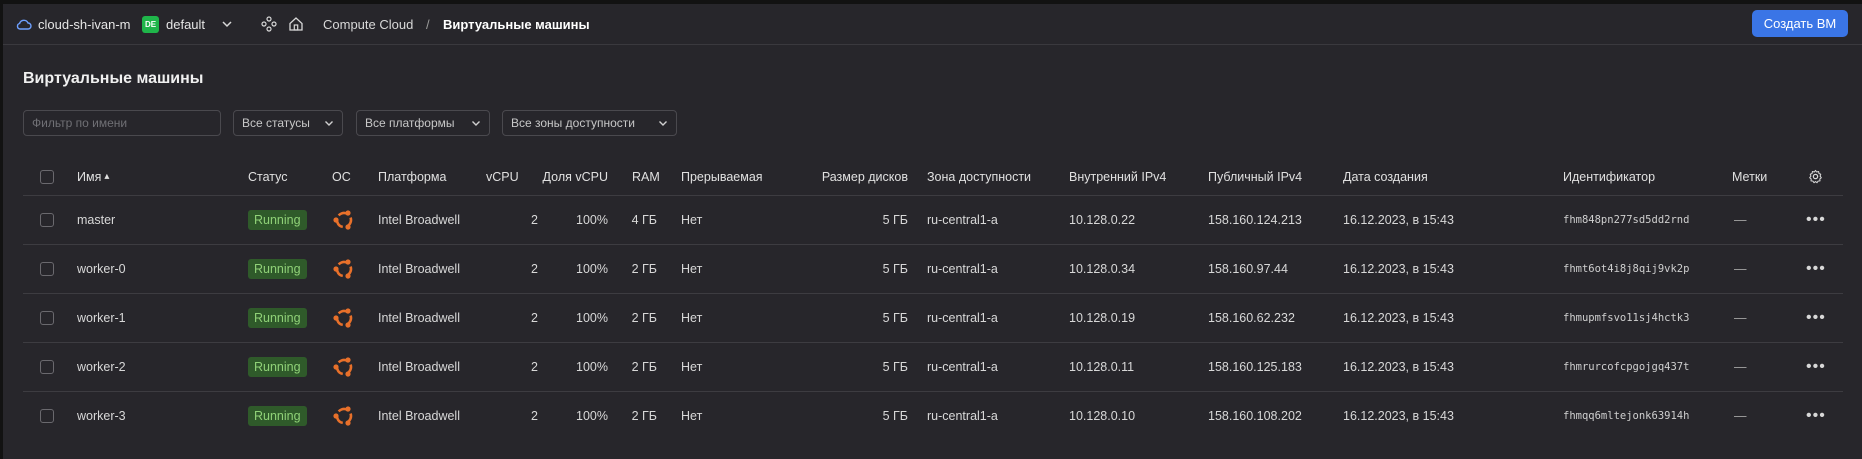  Describe the element at coordinates (644, 220) in the screenshot. I see `ram-cell: 4 ГБ` at that location.